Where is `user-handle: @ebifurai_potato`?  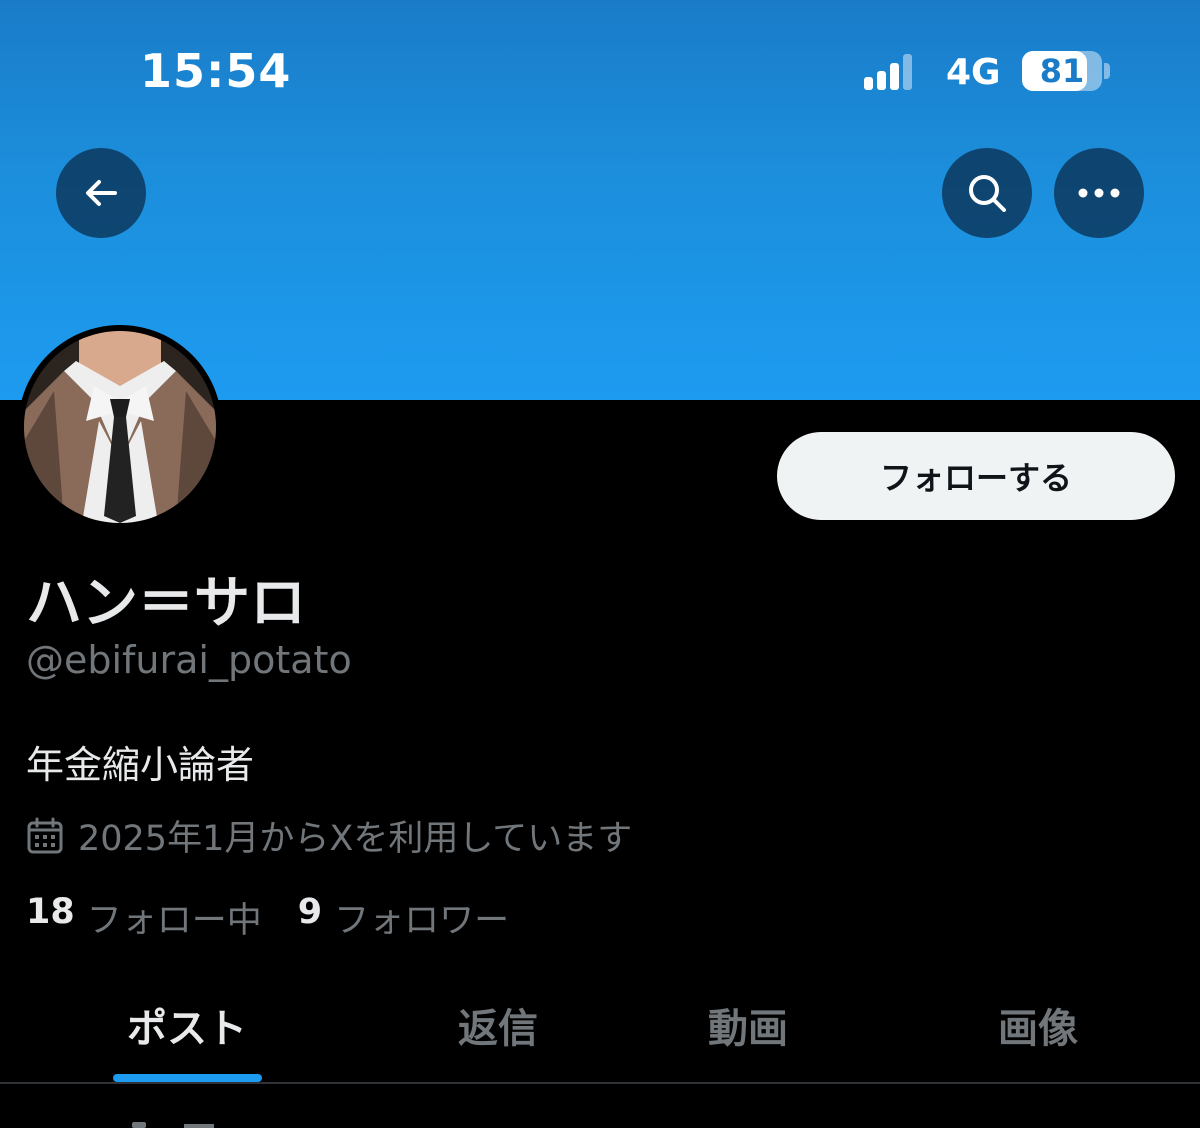 user-handle: @ebifurai_potato is located at coordinates (189, 660).